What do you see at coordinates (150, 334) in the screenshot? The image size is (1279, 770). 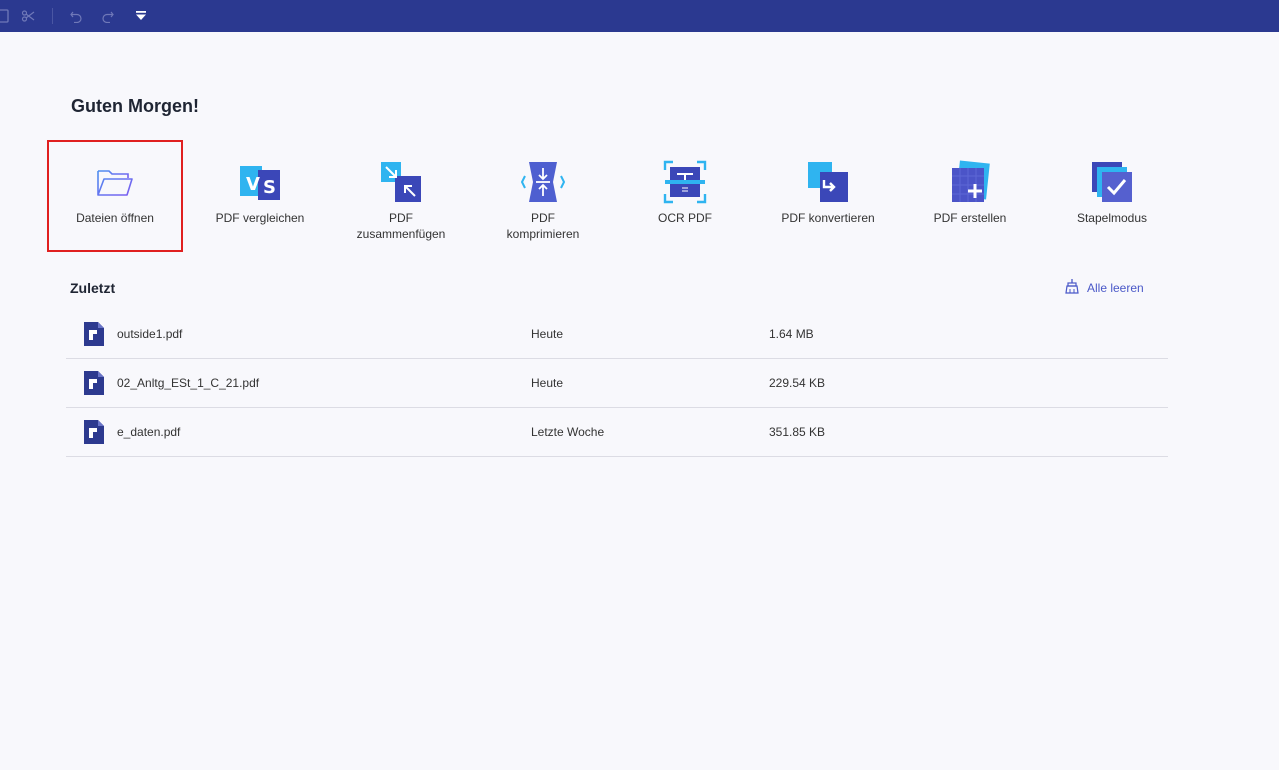 I see `file-name: outside1.pdf` at bounding box center [150, 334].